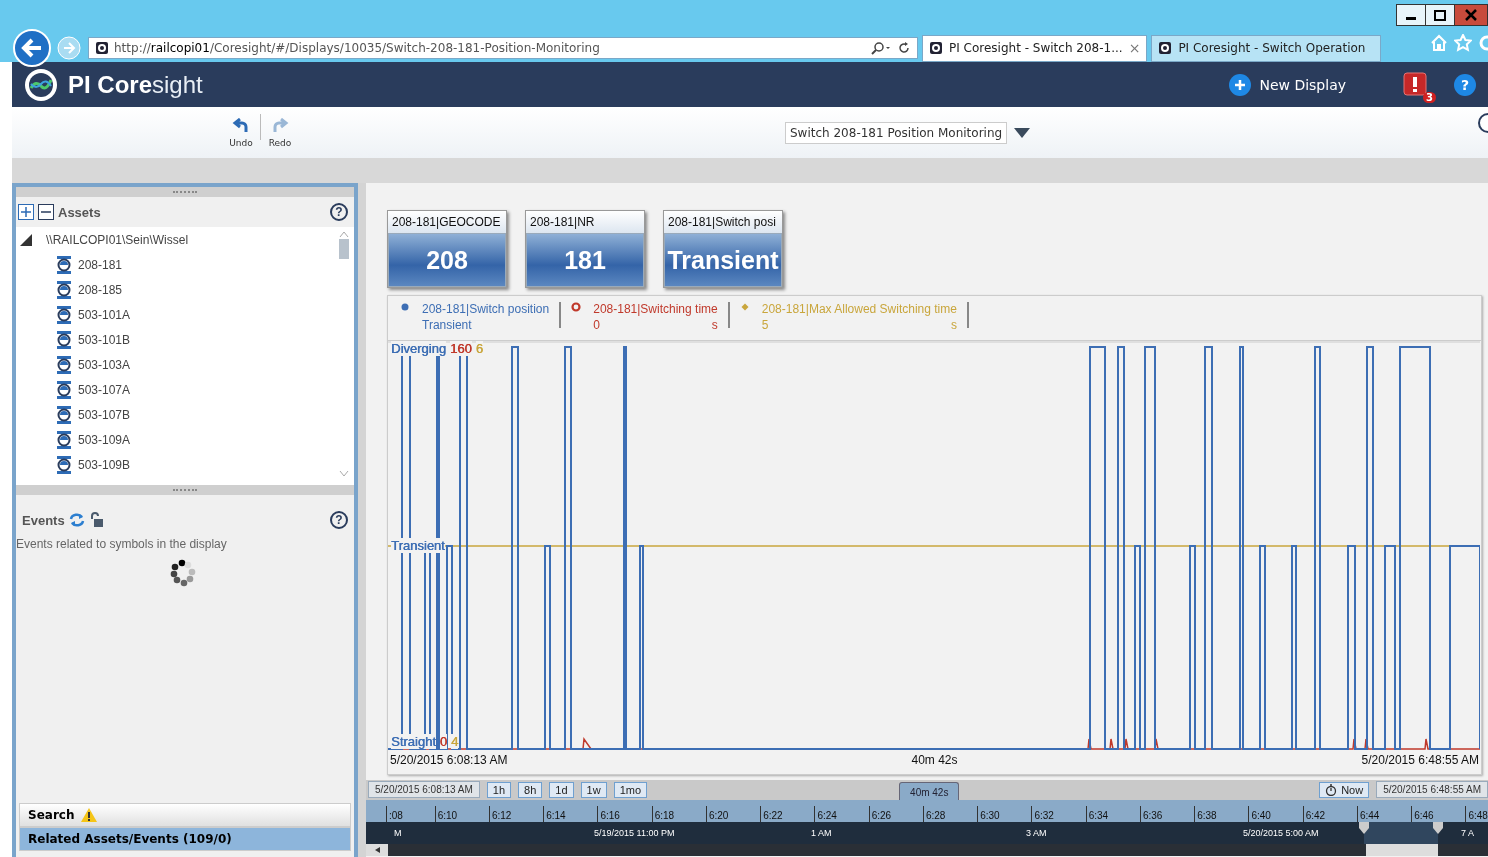  Describe the element at coordinates (104, 464) in the screenshot. I see `tree-item: 503-109B` at that location.